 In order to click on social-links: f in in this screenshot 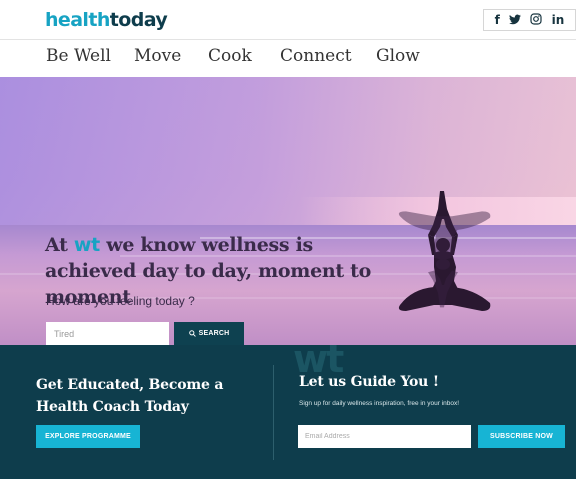, I will do `click(529, 20)`.